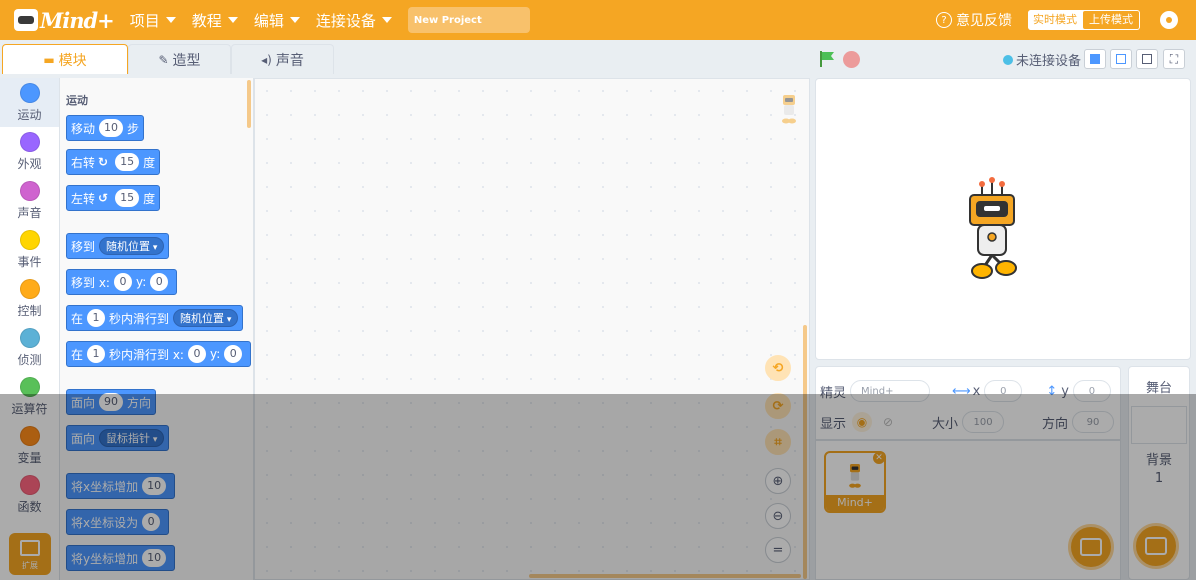 The width and height of the screenshot is (1196, 580). I want to click on block-point-direction: 面向 90 方向, so click(111, 402).